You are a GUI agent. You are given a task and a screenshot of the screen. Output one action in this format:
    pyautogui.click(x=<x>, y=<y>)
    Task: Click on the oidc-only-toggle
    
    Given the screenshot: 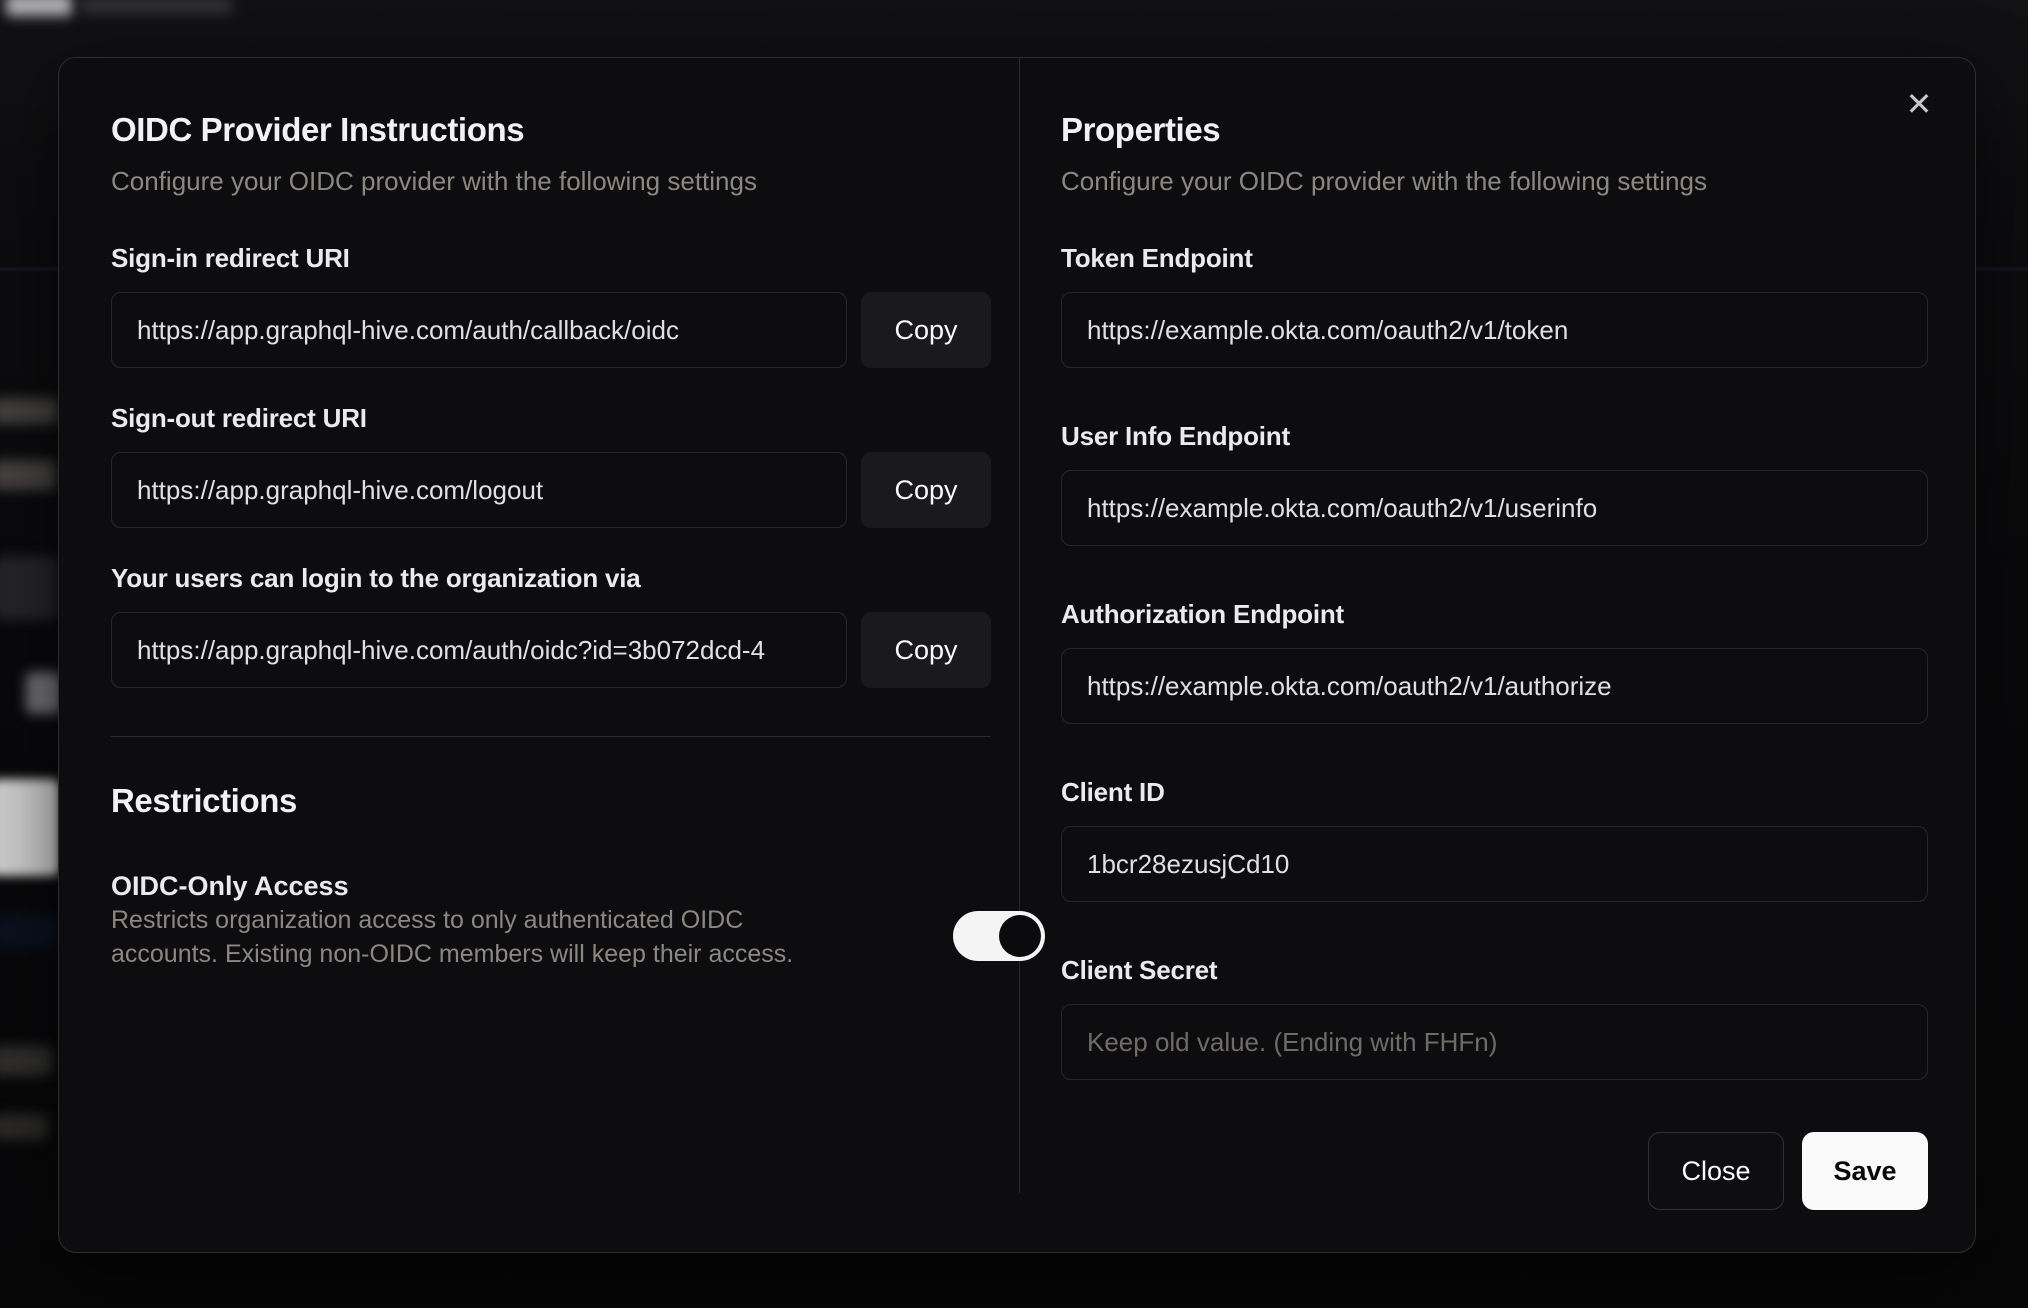 What is the action you would take?
    pyautogui.click(x=999, y=936)
    